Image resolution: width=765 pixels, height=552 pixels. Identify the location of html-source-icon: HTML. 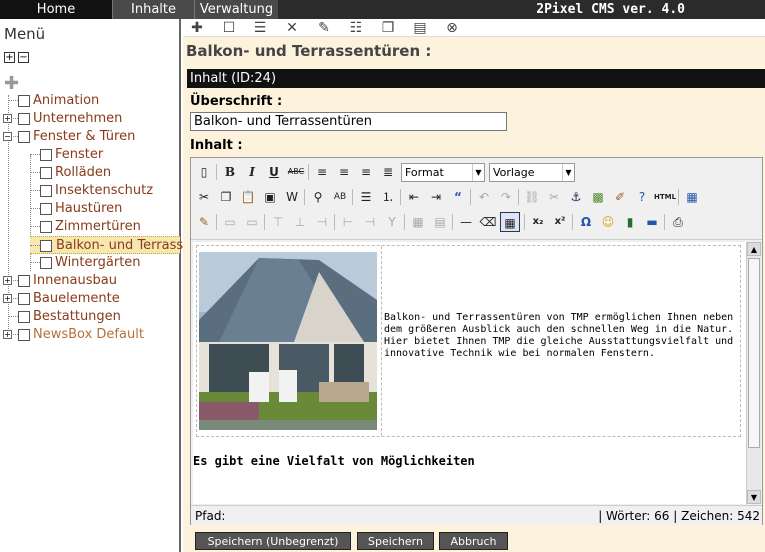
(665, 197).